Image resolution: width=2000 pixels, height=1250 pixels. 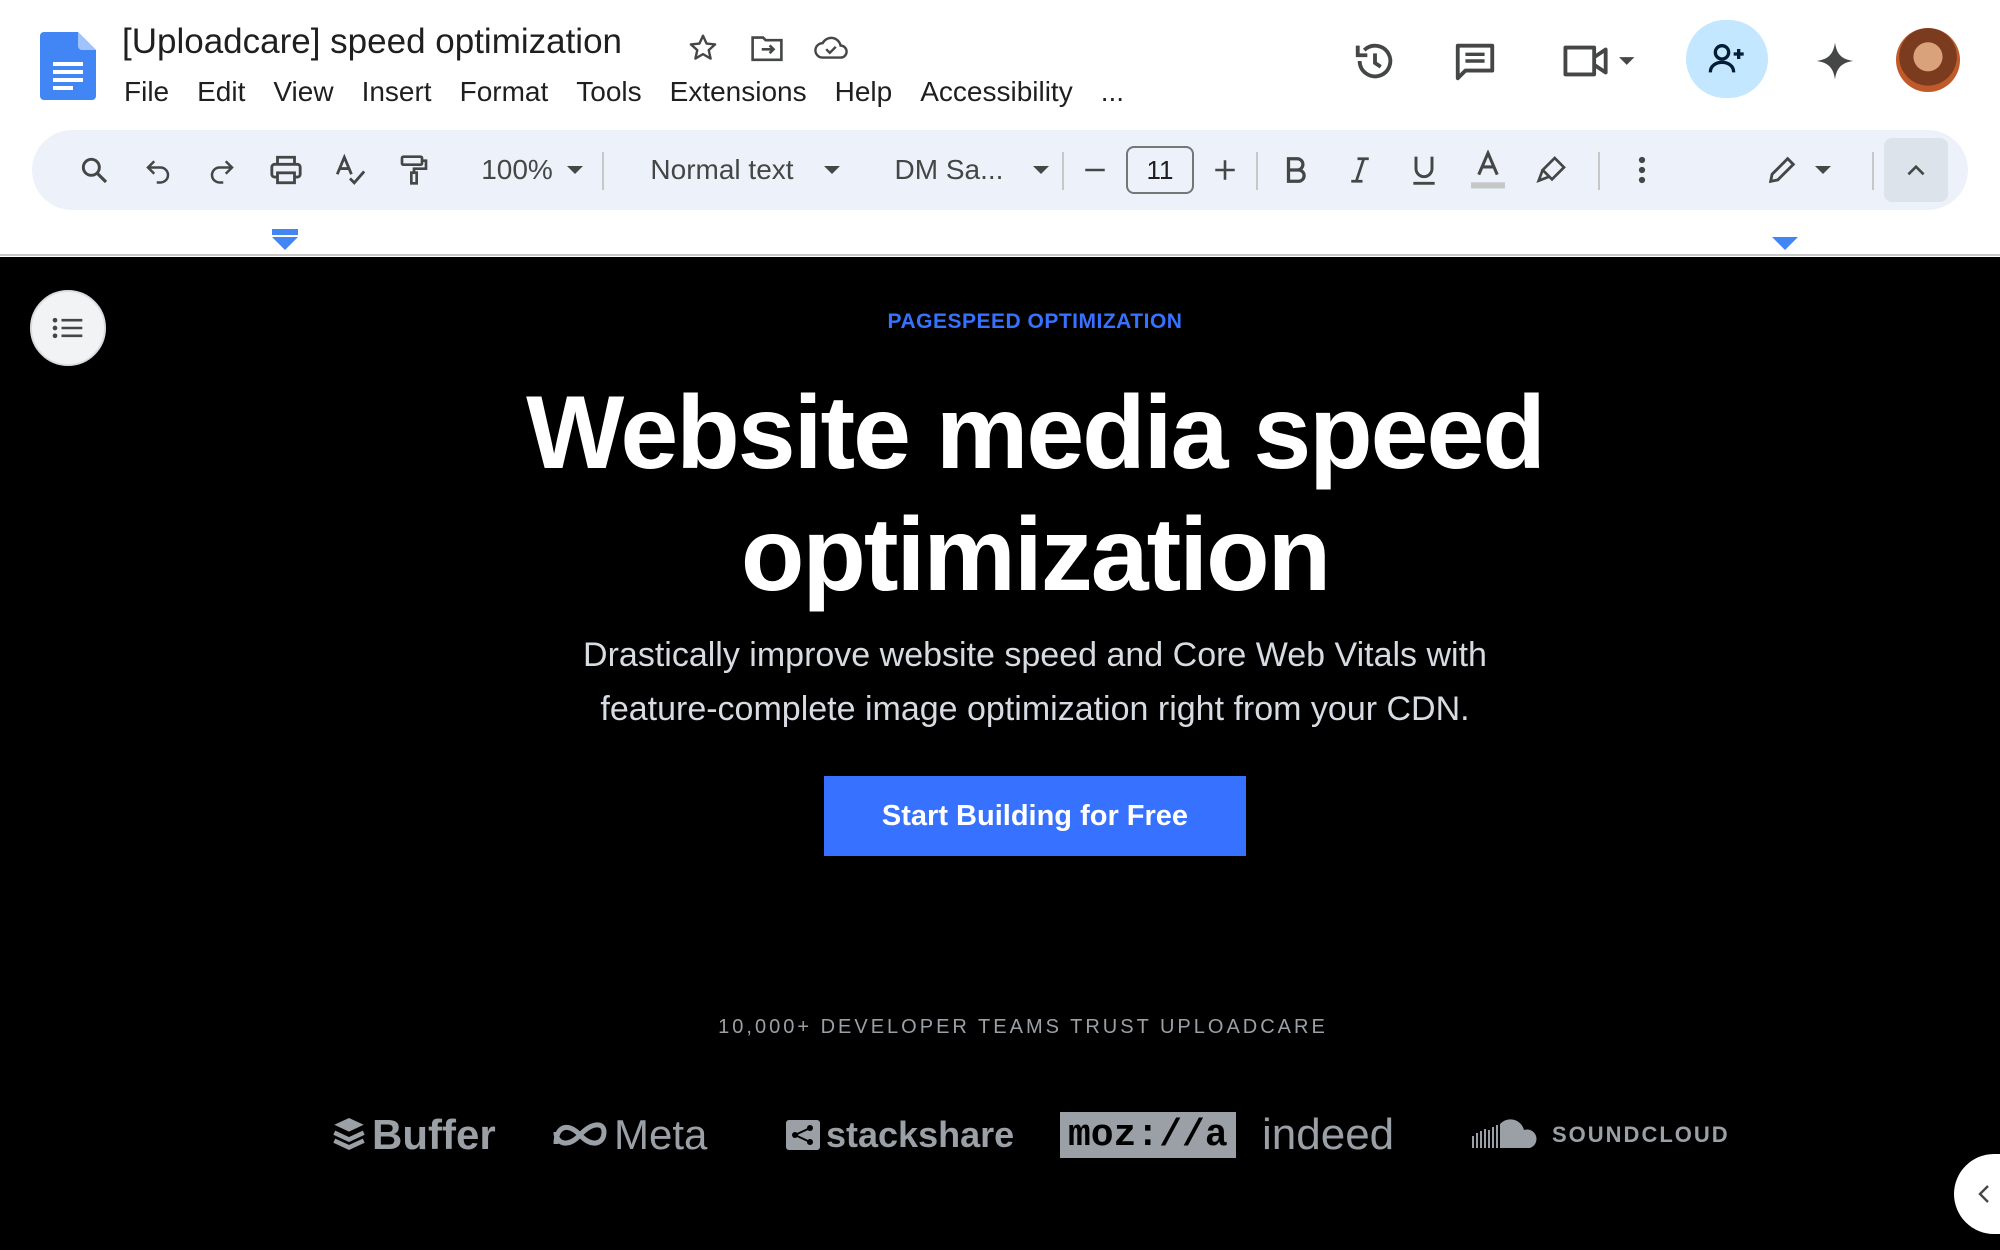 I want to click on chevron-left-icon, so click(x=1983, y=1194).